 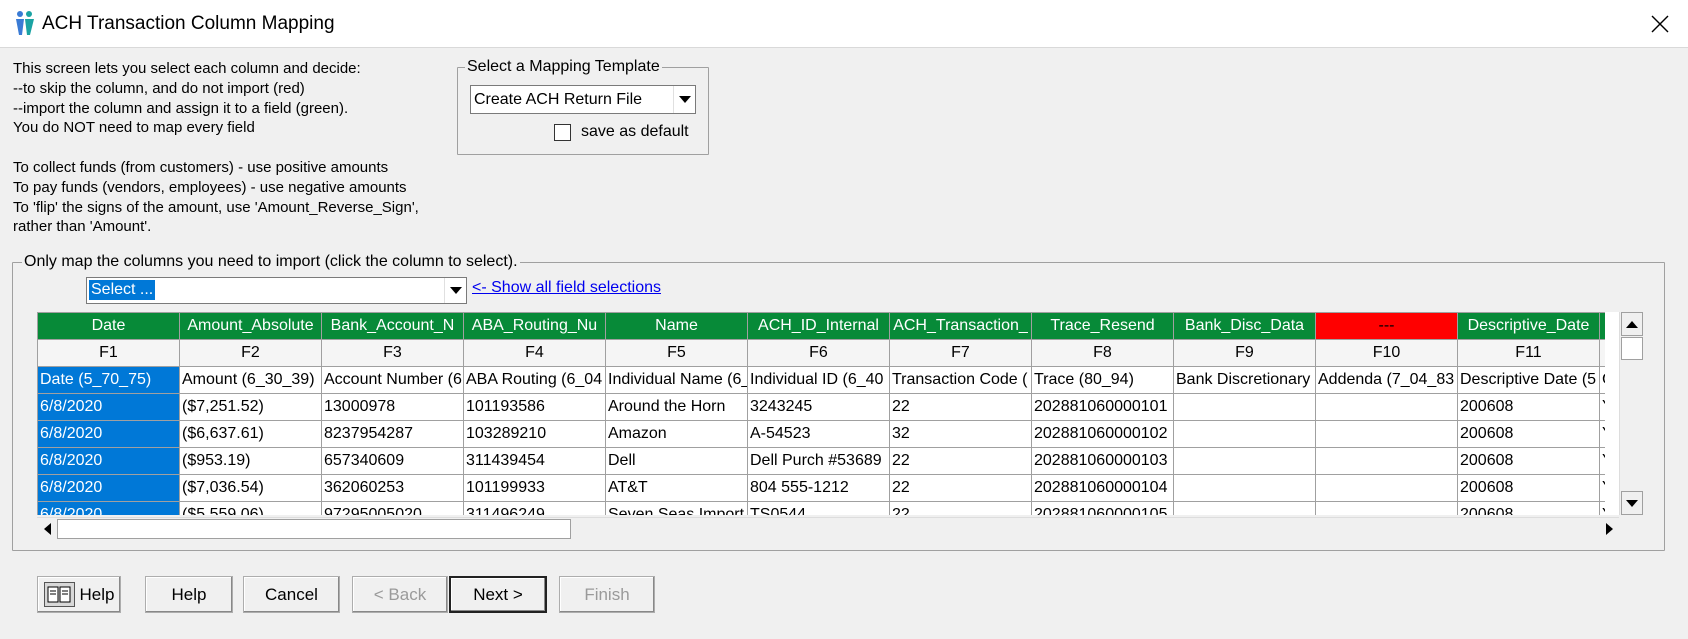 I want to click on table-cell: ($953.19), so click(x=250, y=461).